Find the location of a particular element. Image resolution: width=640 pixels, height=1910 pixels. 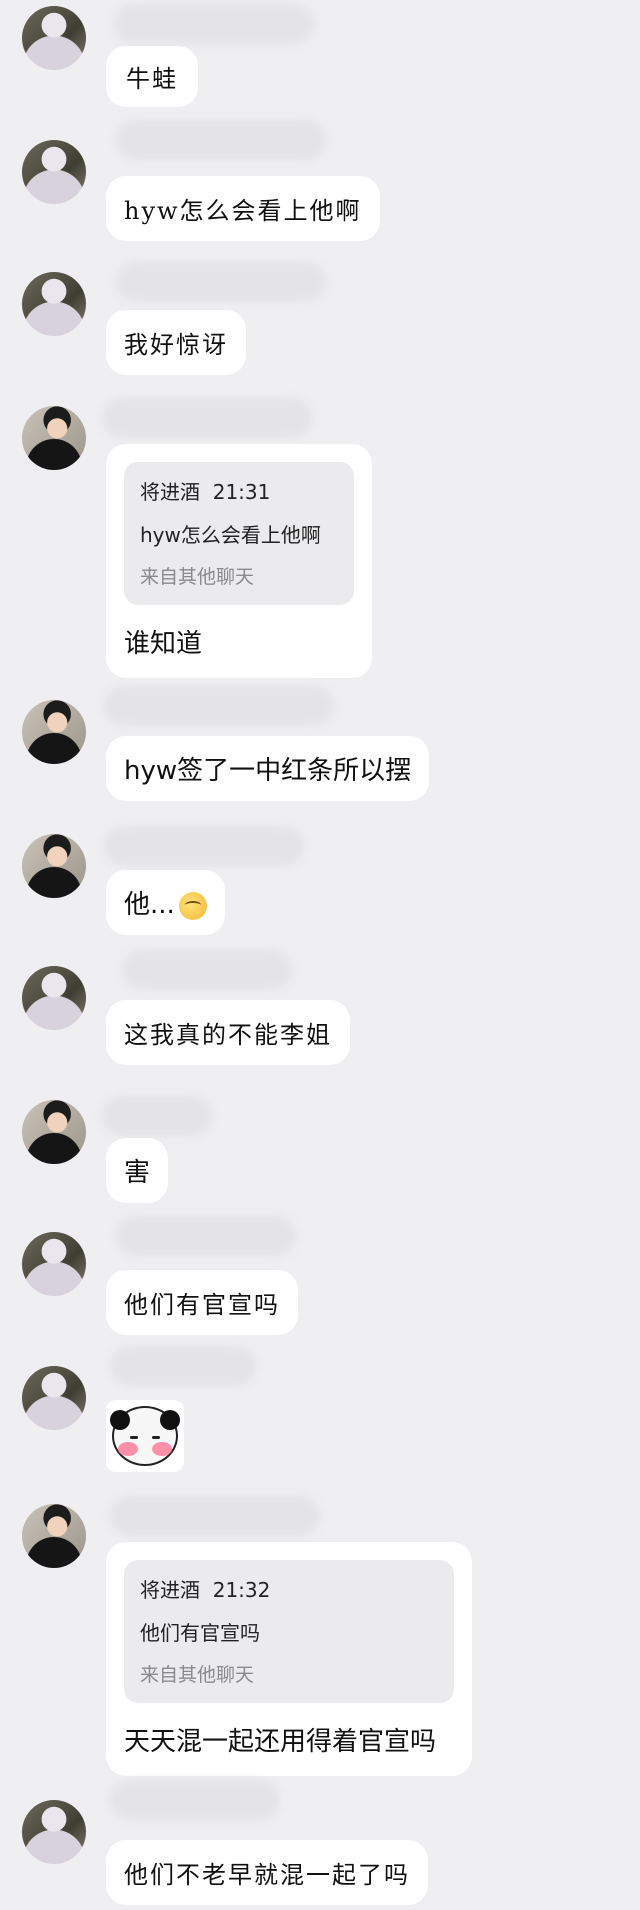

quoted-message: 将进酒 21:32 他们有官宣吗 来自其他聊天 is located at coordinates (289, 1631).